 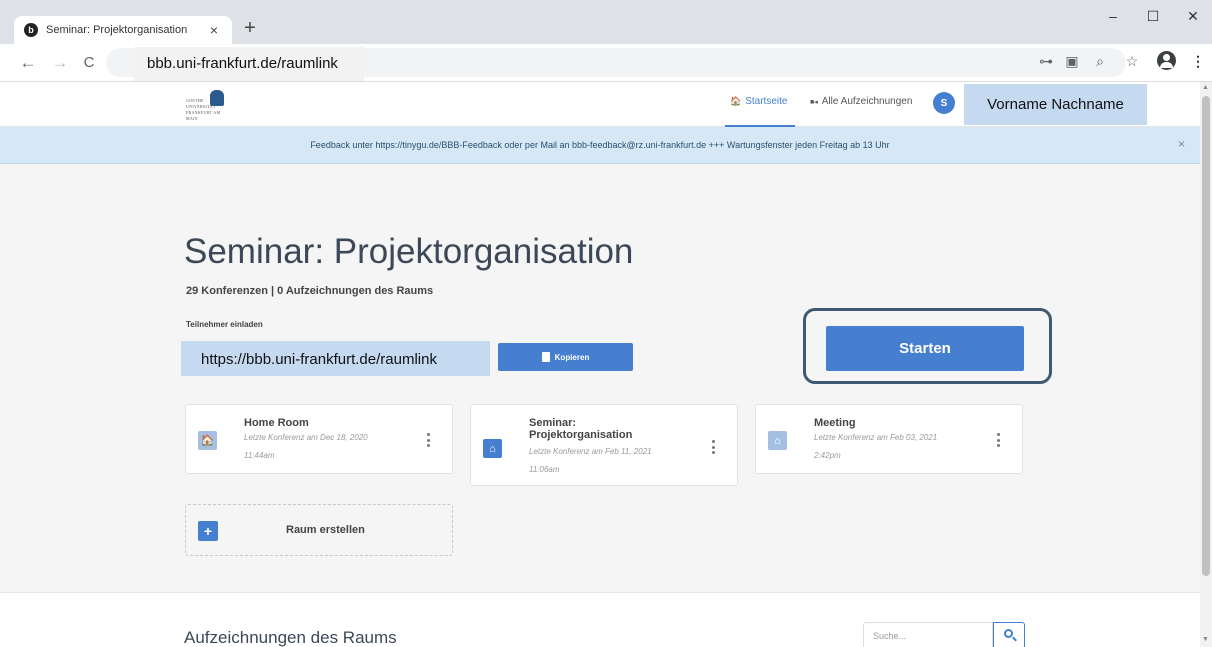 I want to click on copy-button: Kopieren, so click(x=565, y=357).